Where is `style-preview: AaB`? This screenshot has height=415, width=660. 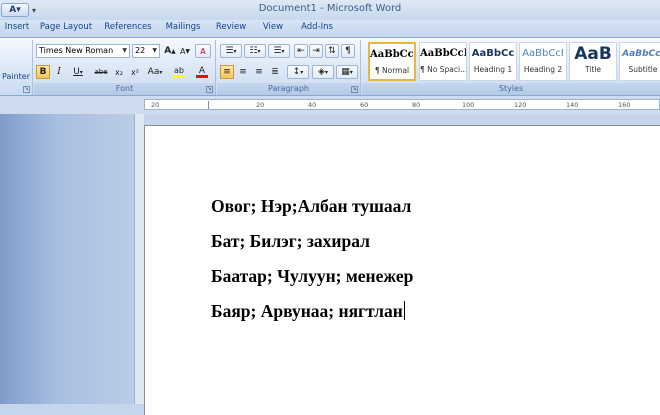 style-preview: AaB is located at coordinates (593, 54).